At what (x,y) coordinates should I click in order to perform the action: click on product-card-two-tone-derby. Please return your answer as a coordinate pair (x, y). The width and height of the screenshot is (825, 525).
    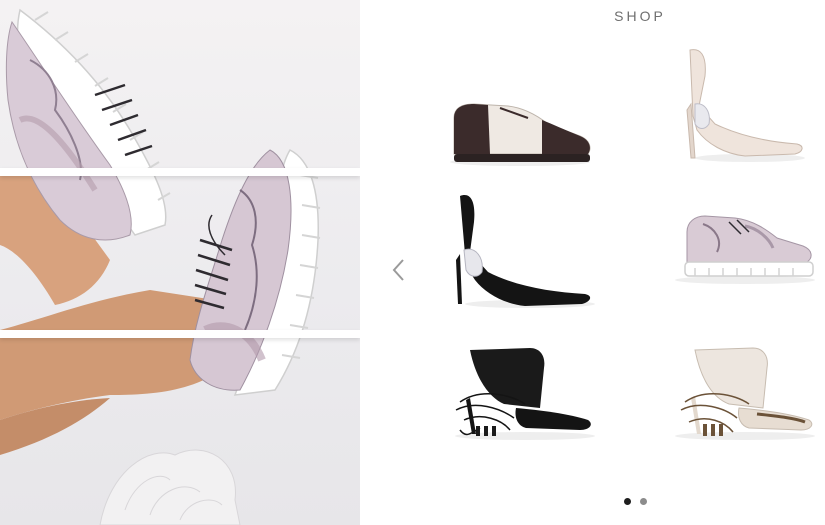
    Looking at the image, I should click on (520, 128).